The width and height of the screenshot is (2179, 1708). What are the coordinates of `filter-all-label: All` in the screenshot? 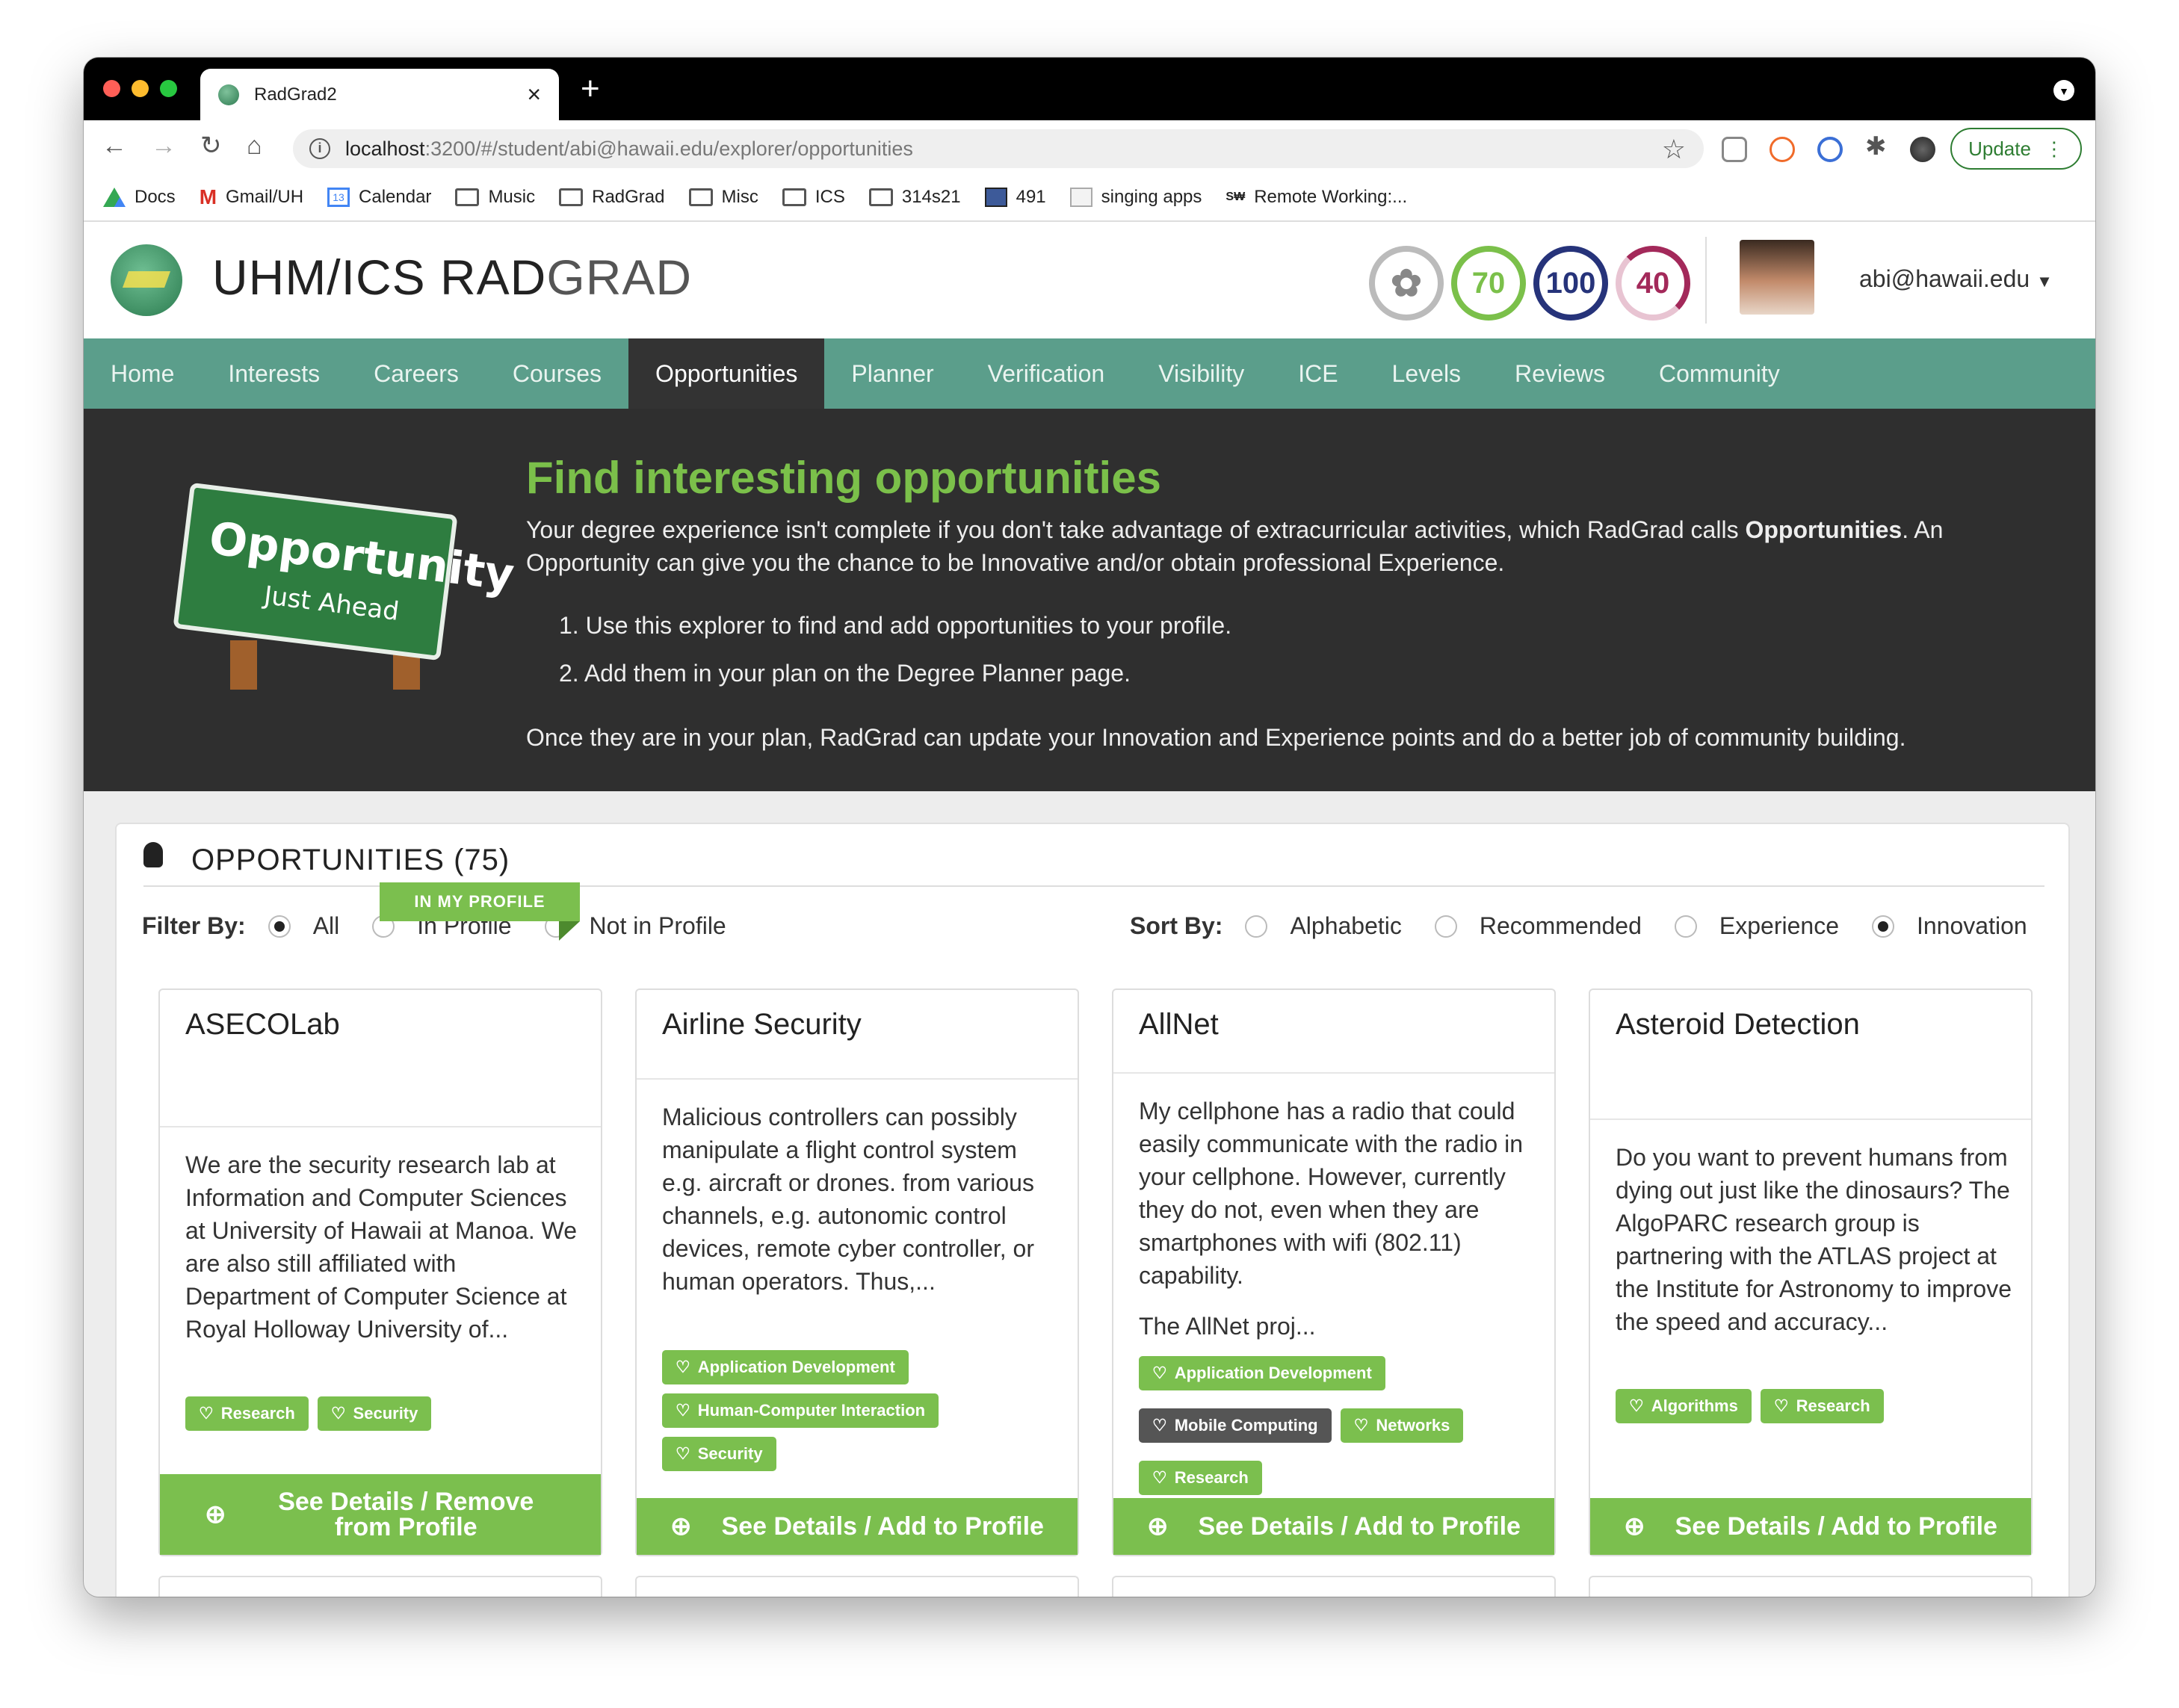 It's located at (326, 926).